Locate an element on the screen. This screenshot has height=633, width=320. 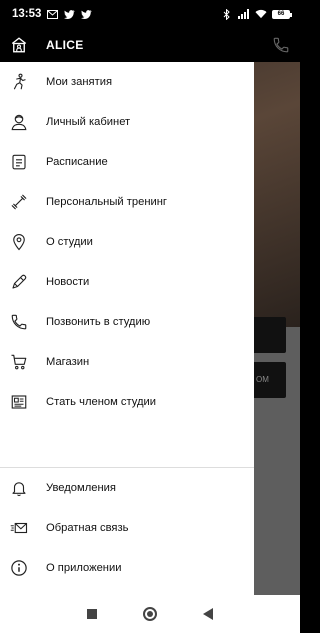
menu-item-label: Новости is located at coordinates (68, 282).